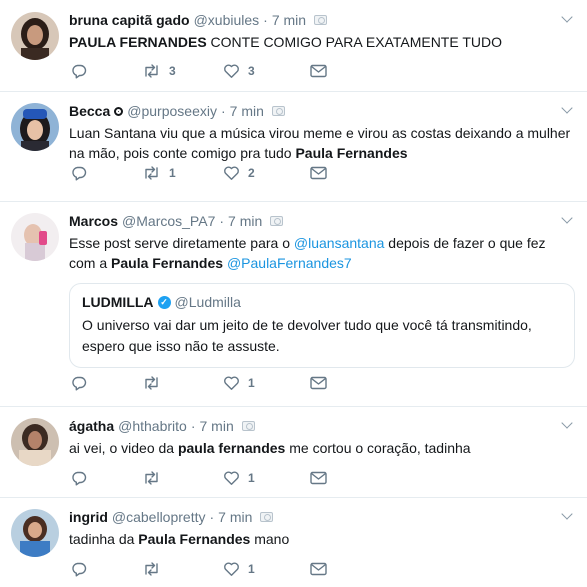  Describe the element at coordinates (322, 302) in the screenshot. I see `quoted-tweet-header: LUDMILLA ✓ @Ludmilla` at that location.